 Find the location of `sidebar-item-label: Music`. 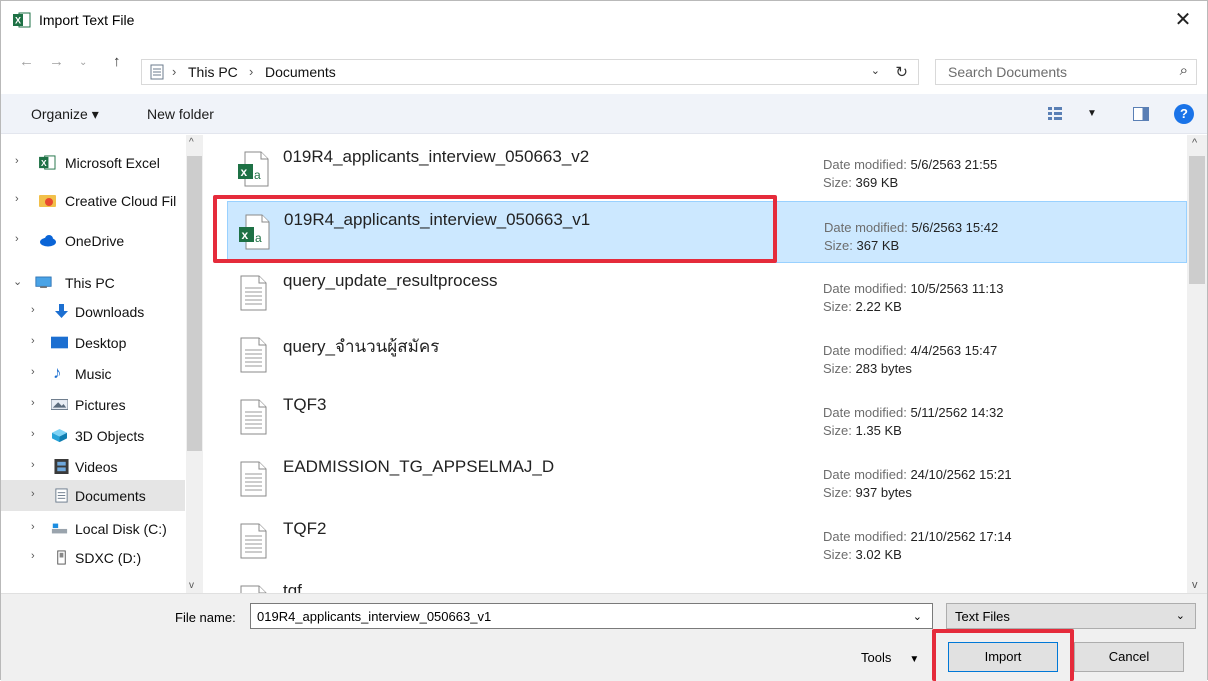

sidebar-item-label: Music is located at coordinates (93, 374).